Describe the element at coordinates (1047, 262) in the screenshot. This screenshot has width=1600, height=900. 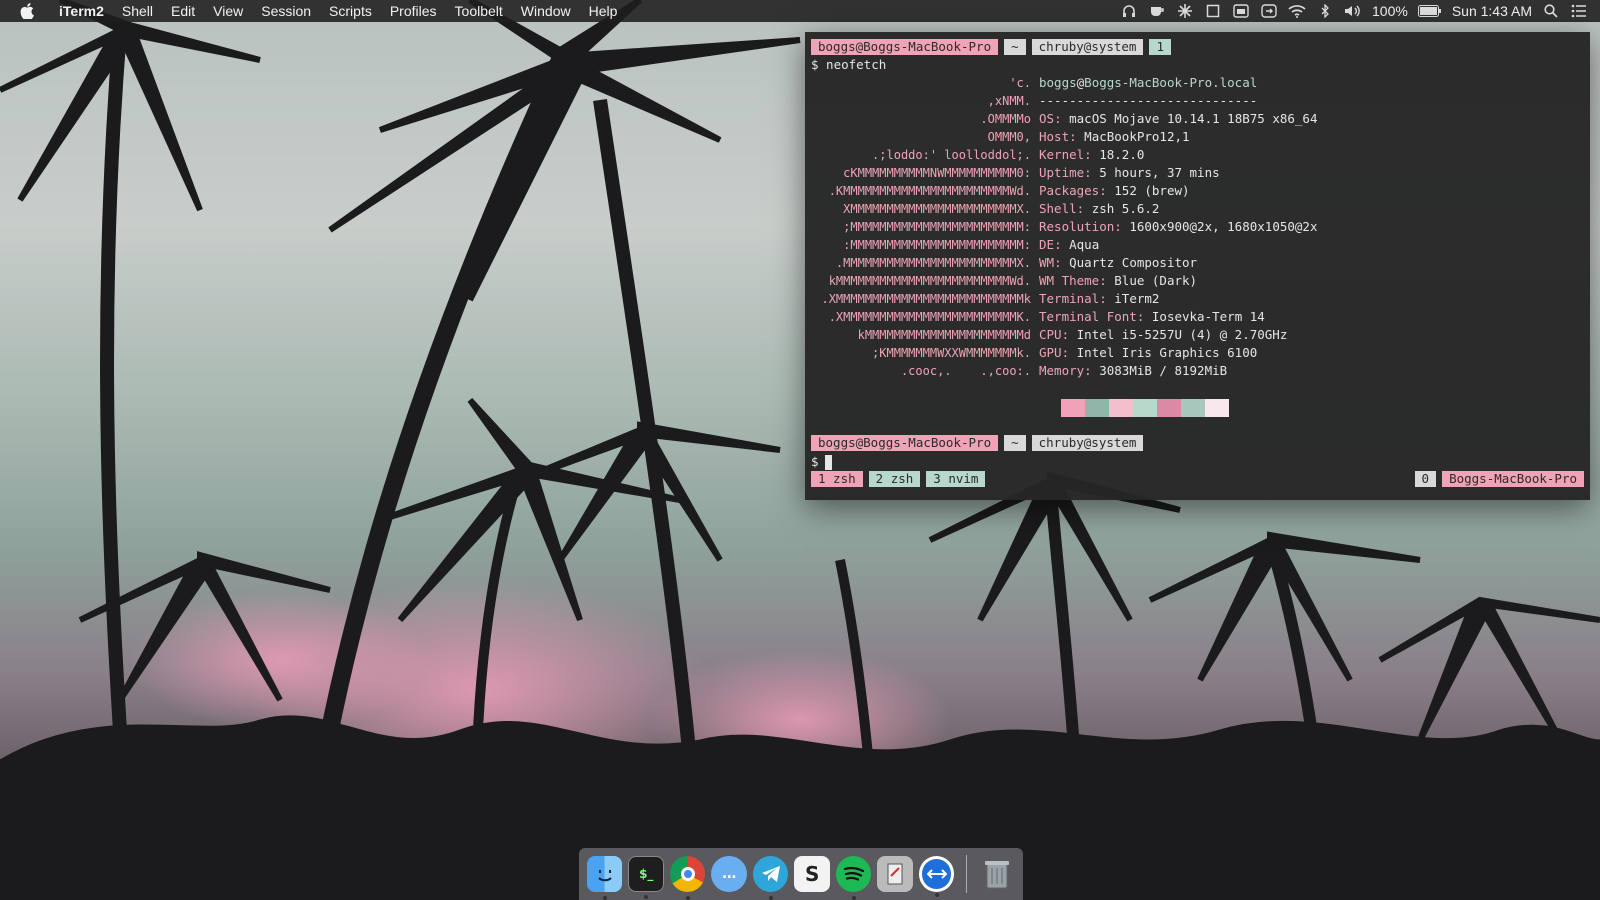
I see `info-key: WM` at that location.